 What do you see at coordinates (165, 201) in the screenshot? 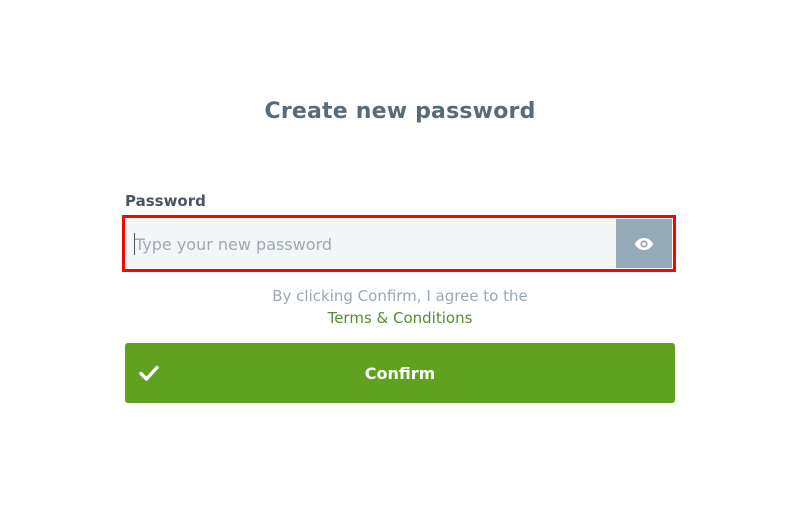
I see `password-label: Password` at bounding box center [165, 201].